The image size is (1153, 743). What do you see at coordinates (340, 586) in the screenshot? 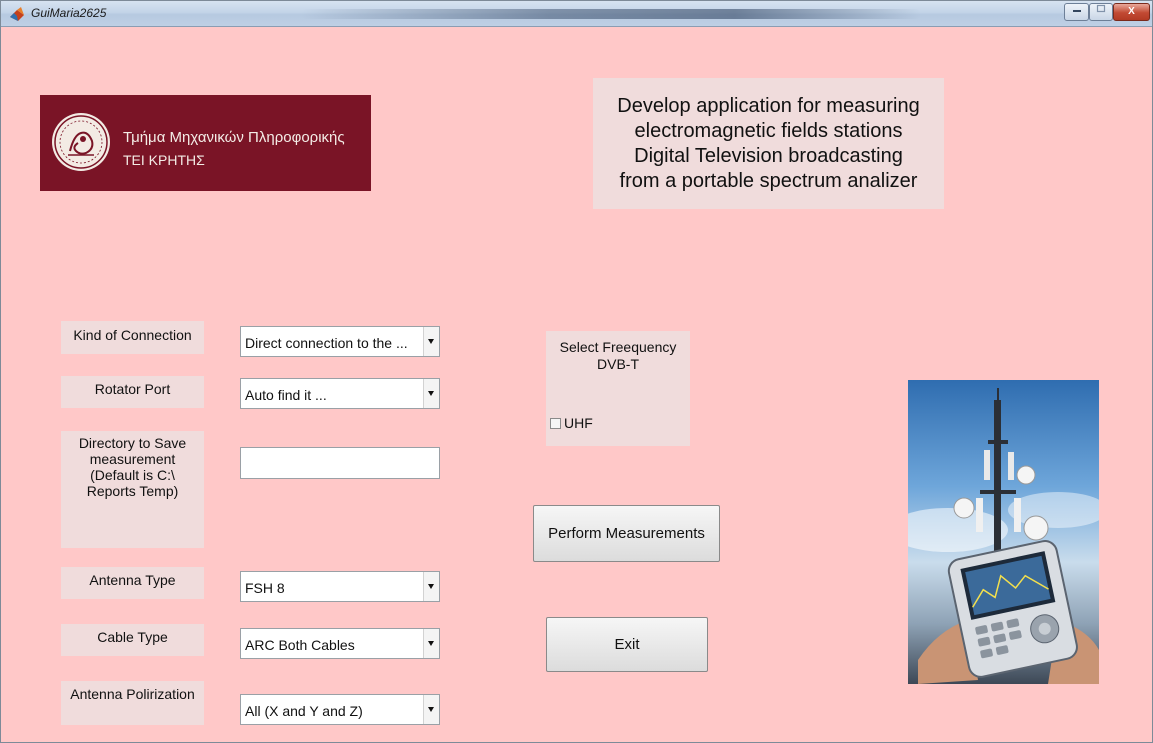
I see `antenna-type-select: FSH 8` at bounding box center [340, 586].